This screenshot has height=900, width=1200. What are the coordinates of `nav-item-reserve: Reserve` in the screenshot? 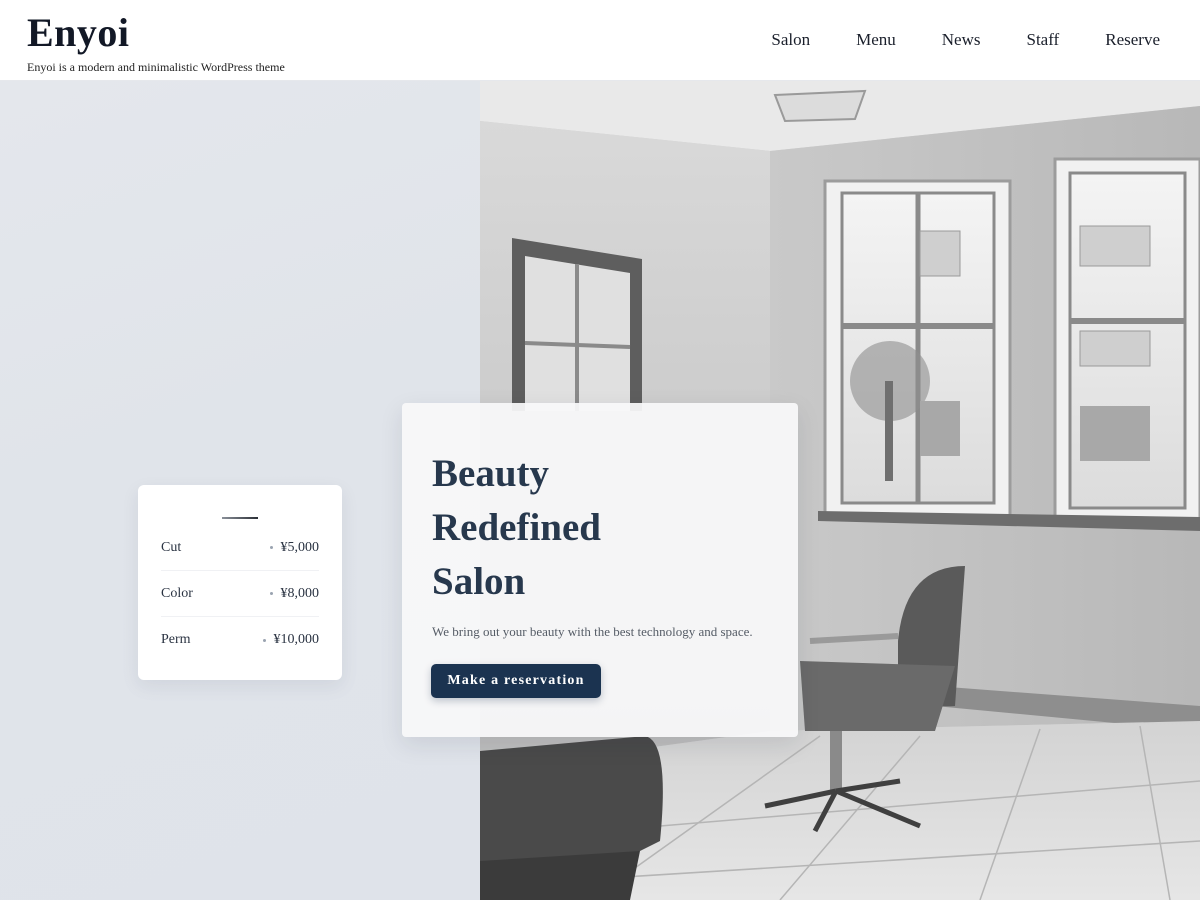 It's located at (1132, 40).